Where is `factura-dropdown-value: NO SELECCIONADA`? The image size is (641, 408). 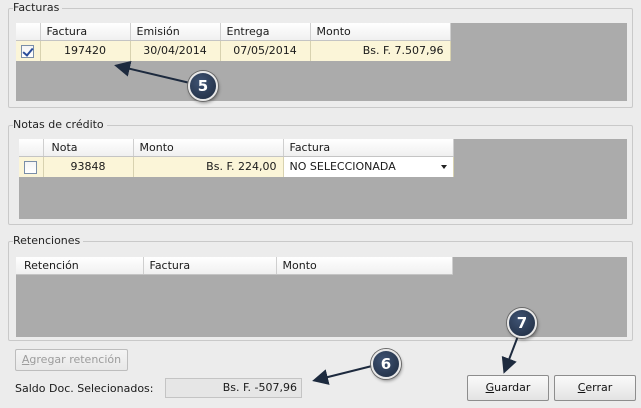
factura-dropdown-value: NO SELECCIONADA is located at coordinates (342, 167).